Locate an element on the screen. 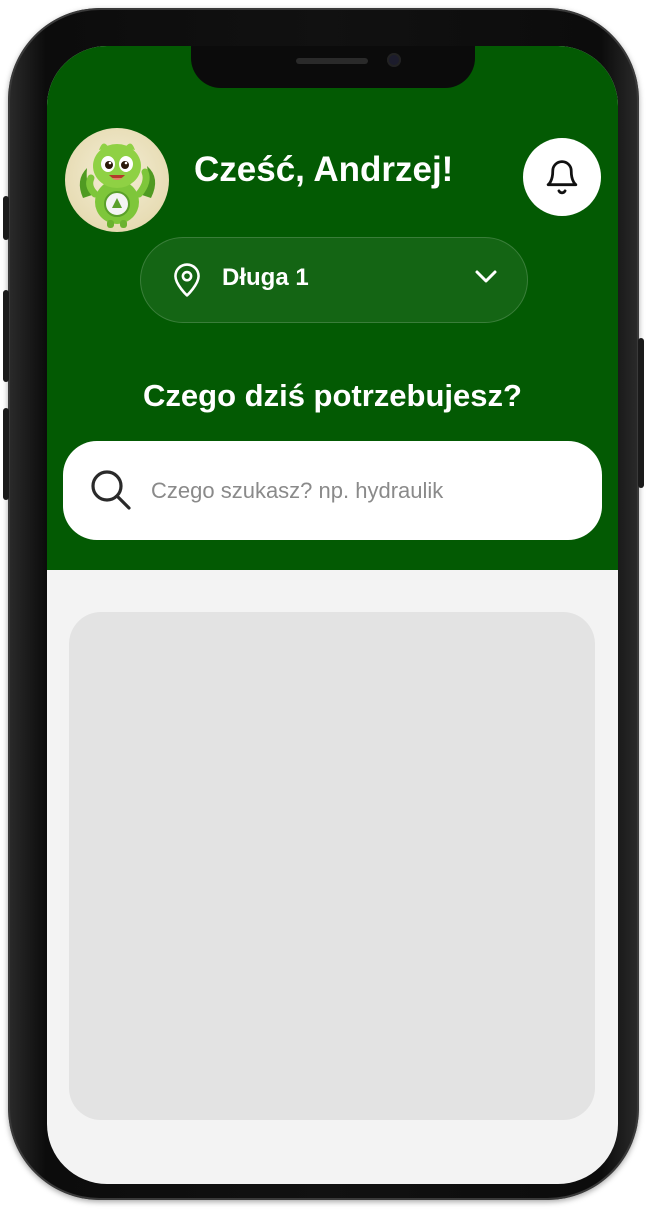 This screenshot has height=1209, width=649. location-selector: Długa 1 is located at coordinates (334, 280).